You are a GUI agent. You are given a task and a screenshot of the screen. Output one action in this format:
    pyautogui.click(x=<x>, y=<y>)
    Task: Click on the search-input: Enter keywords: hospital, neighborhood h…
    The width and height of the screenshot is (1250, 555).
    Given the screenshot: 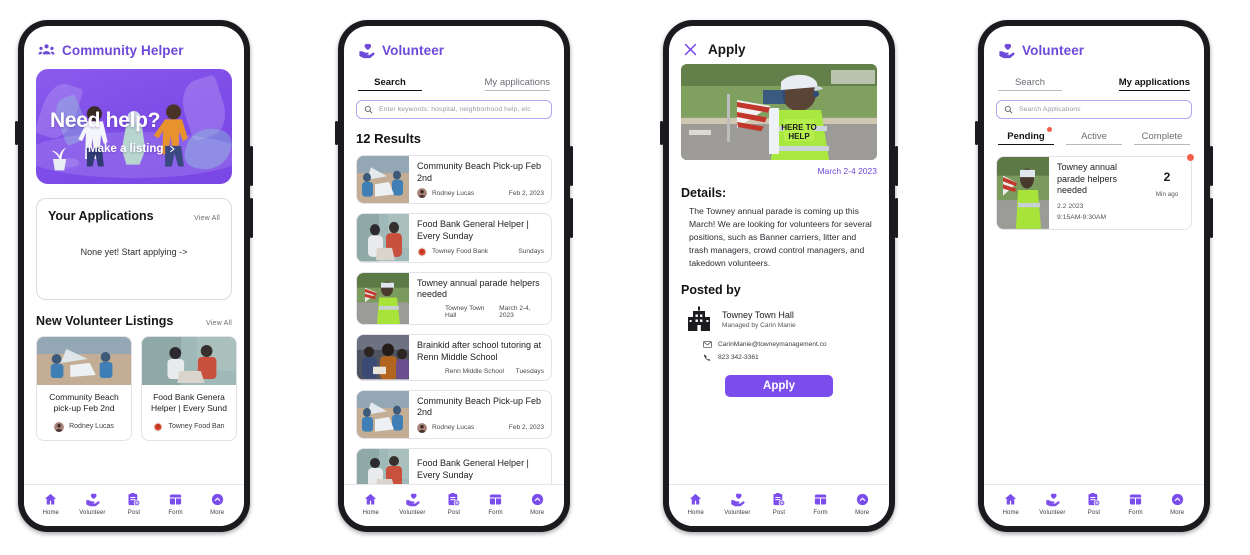 What is the action you would take?
    pyautogui.click(x=454, y=109)
    